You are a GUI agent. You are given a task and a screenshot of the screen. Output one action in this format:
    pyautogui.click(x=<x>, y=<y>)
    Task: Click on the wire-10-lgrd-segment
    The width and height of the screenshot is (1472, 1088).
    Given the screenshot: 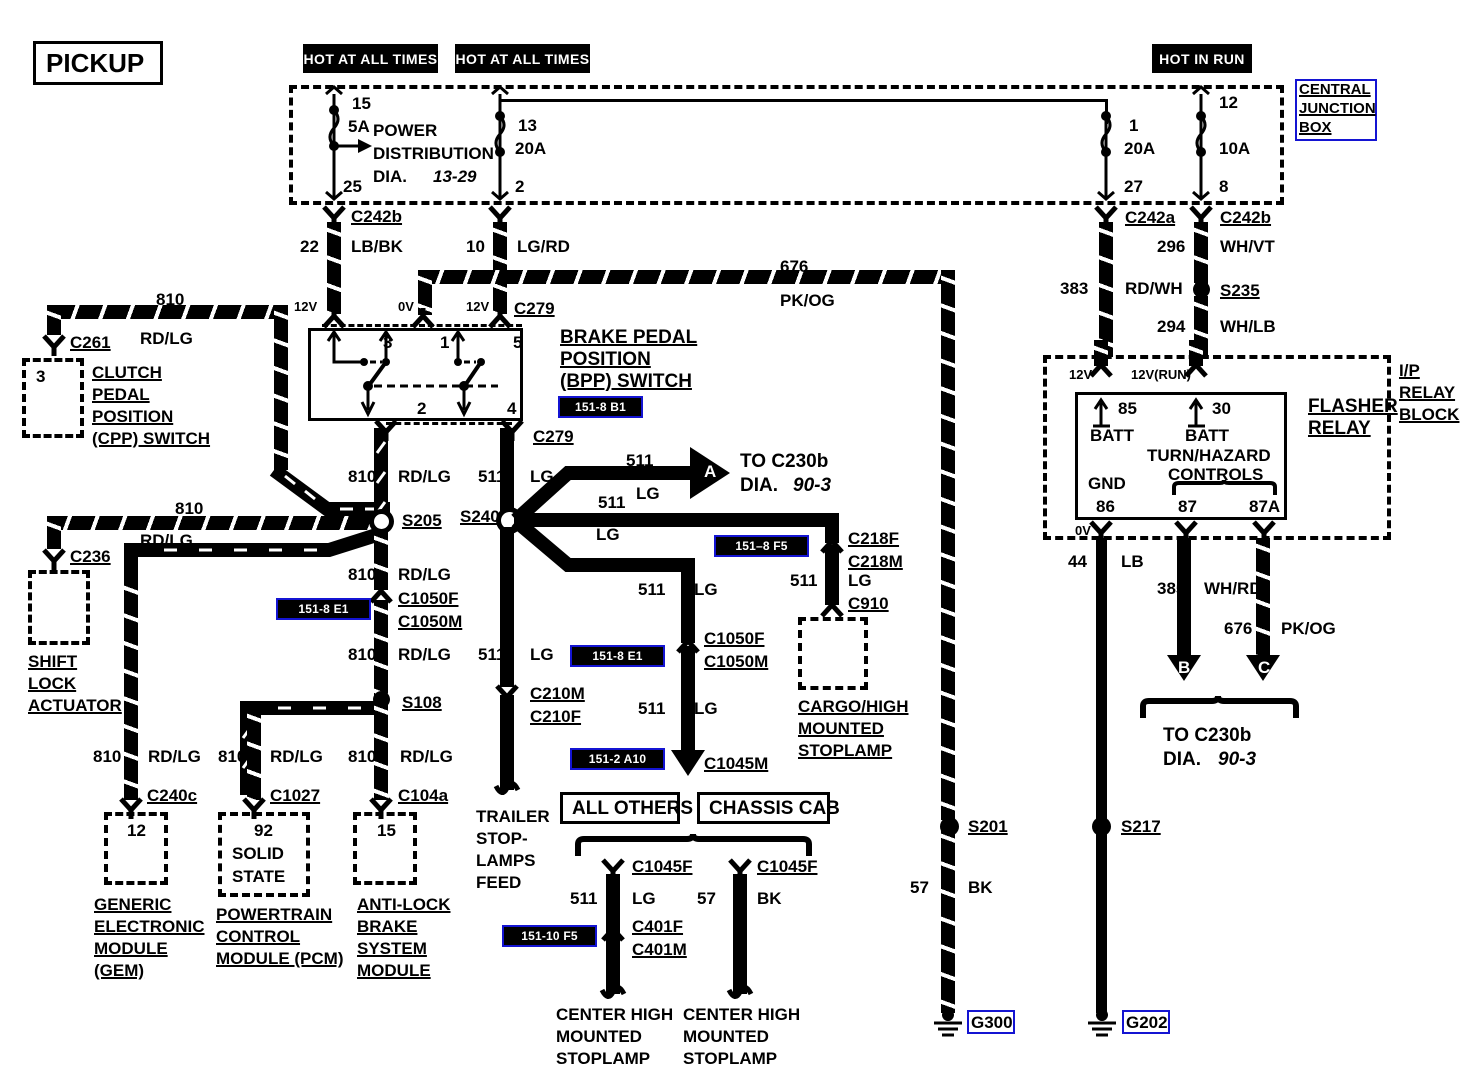 What is the action you would take?
    pyautogui.click(x=500, y=268)
    